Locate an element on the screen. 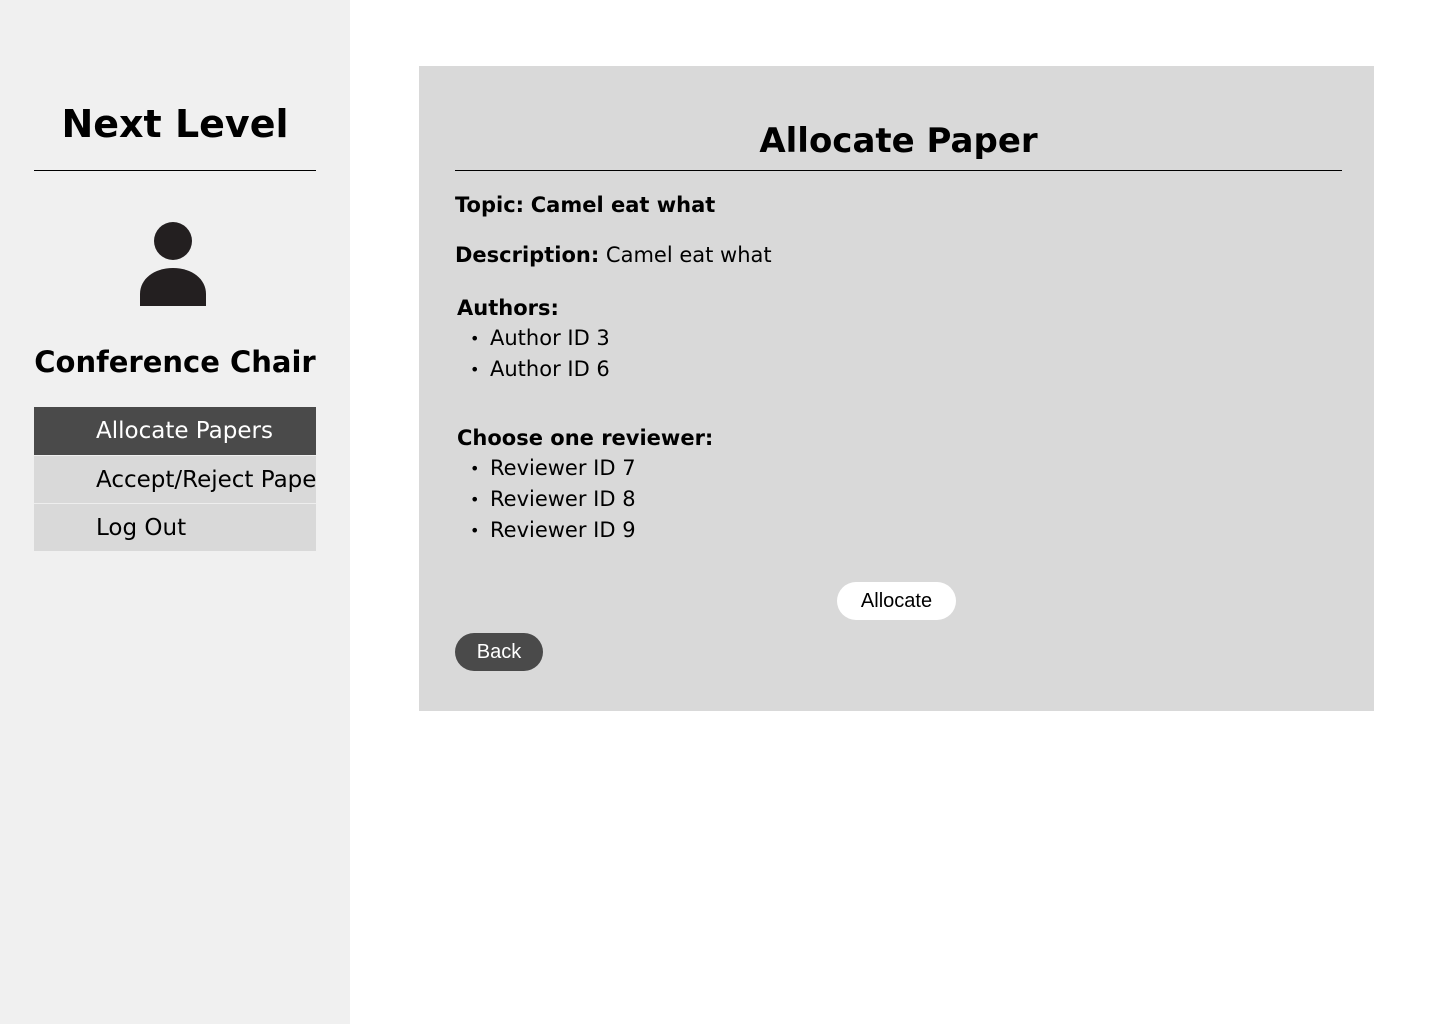 Image resolution: width=1440 pixels, height=1024 pixels. title-divider is located at coordinates (898, 170).